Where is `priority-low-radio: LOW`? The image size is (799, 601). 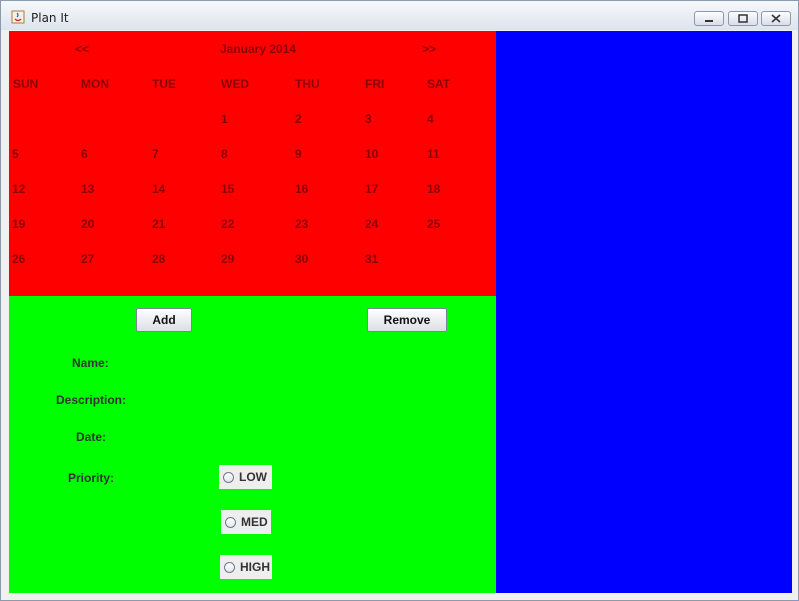
priority-low-radio: LOW is located at coordinates (245, 477).